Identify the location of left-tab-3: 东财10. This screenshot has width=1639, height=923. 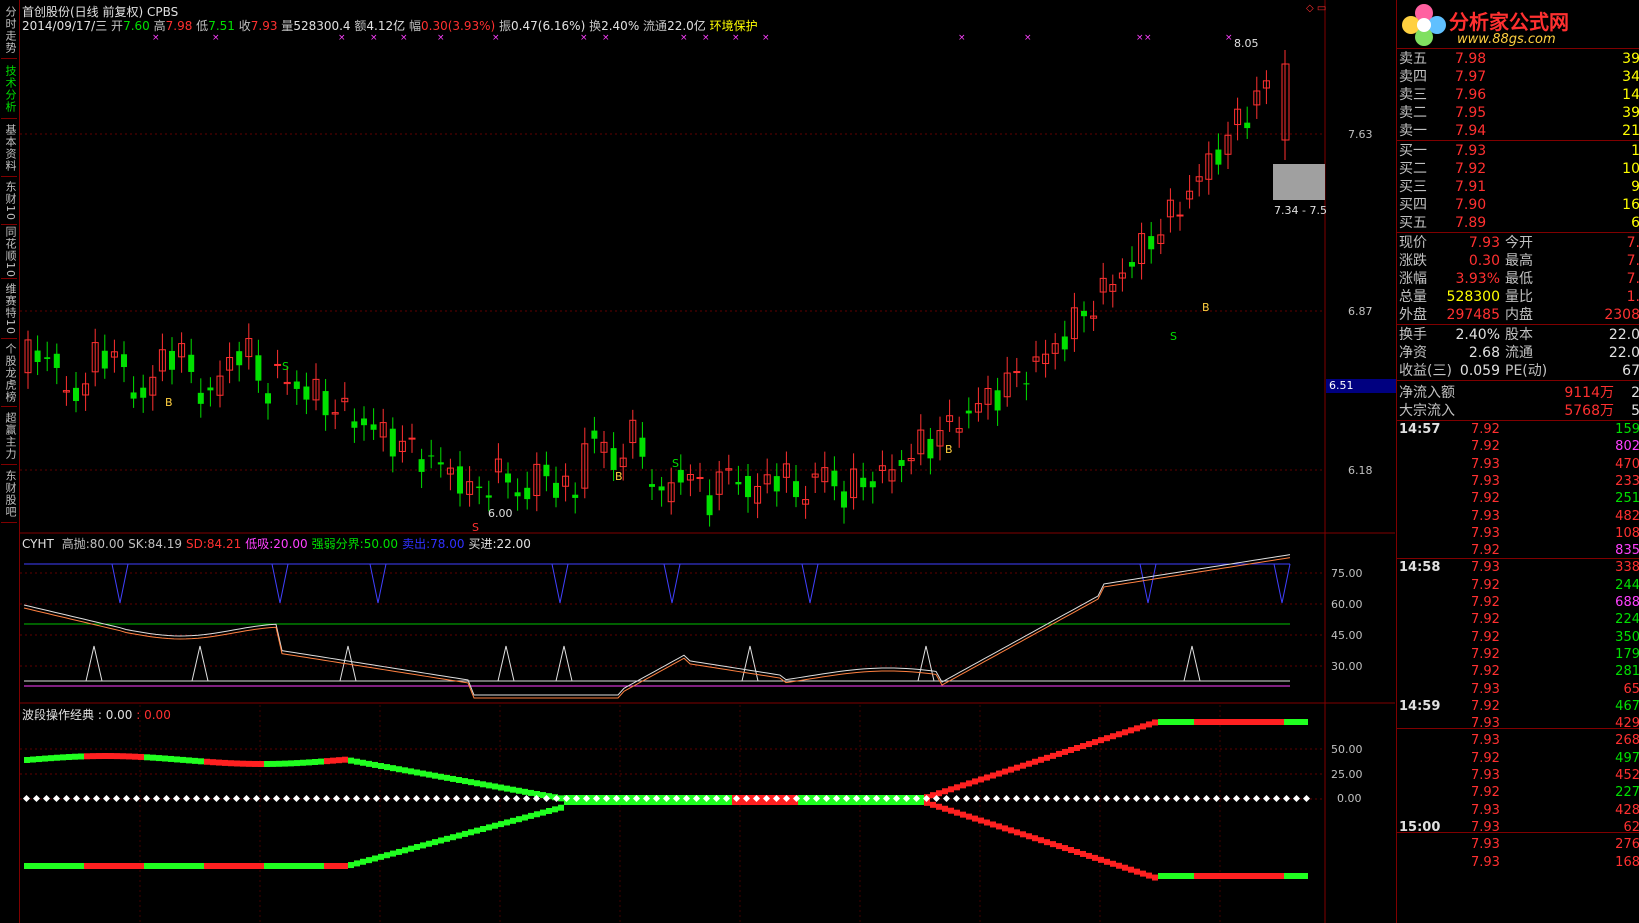
(9, 201).